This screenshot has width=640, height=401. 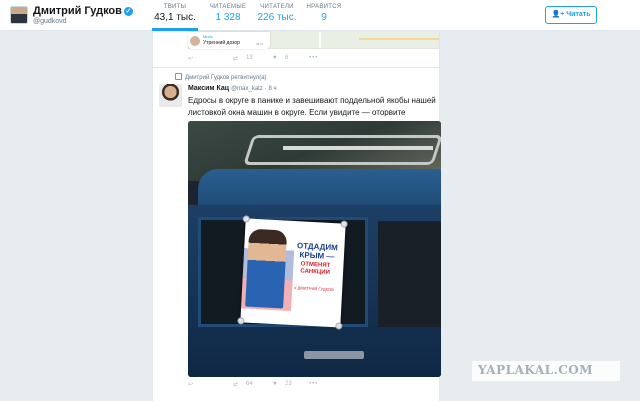 I want to click on door-handle, so click(x=334, y=355).